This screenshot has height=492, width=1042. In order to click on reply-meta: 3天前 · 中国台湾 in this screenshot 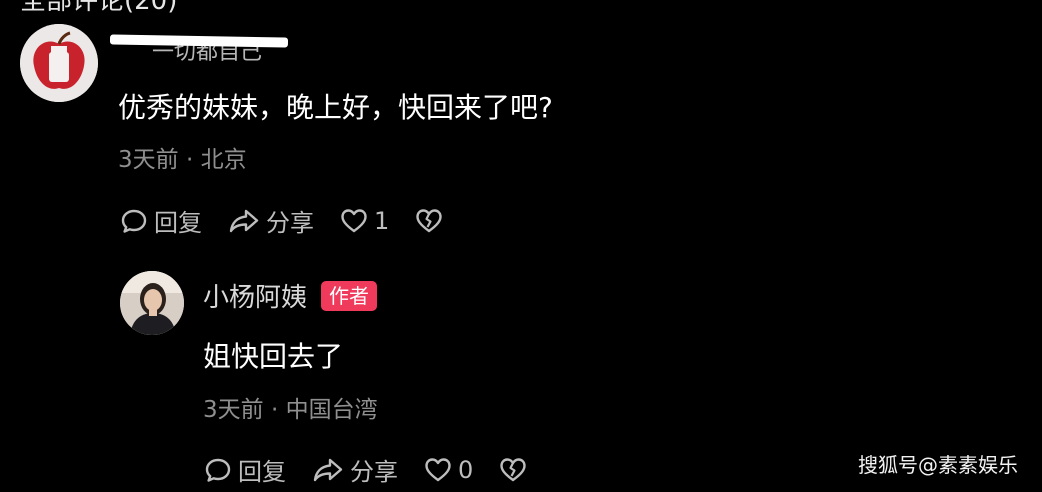, I will do `click(290, 407)`.